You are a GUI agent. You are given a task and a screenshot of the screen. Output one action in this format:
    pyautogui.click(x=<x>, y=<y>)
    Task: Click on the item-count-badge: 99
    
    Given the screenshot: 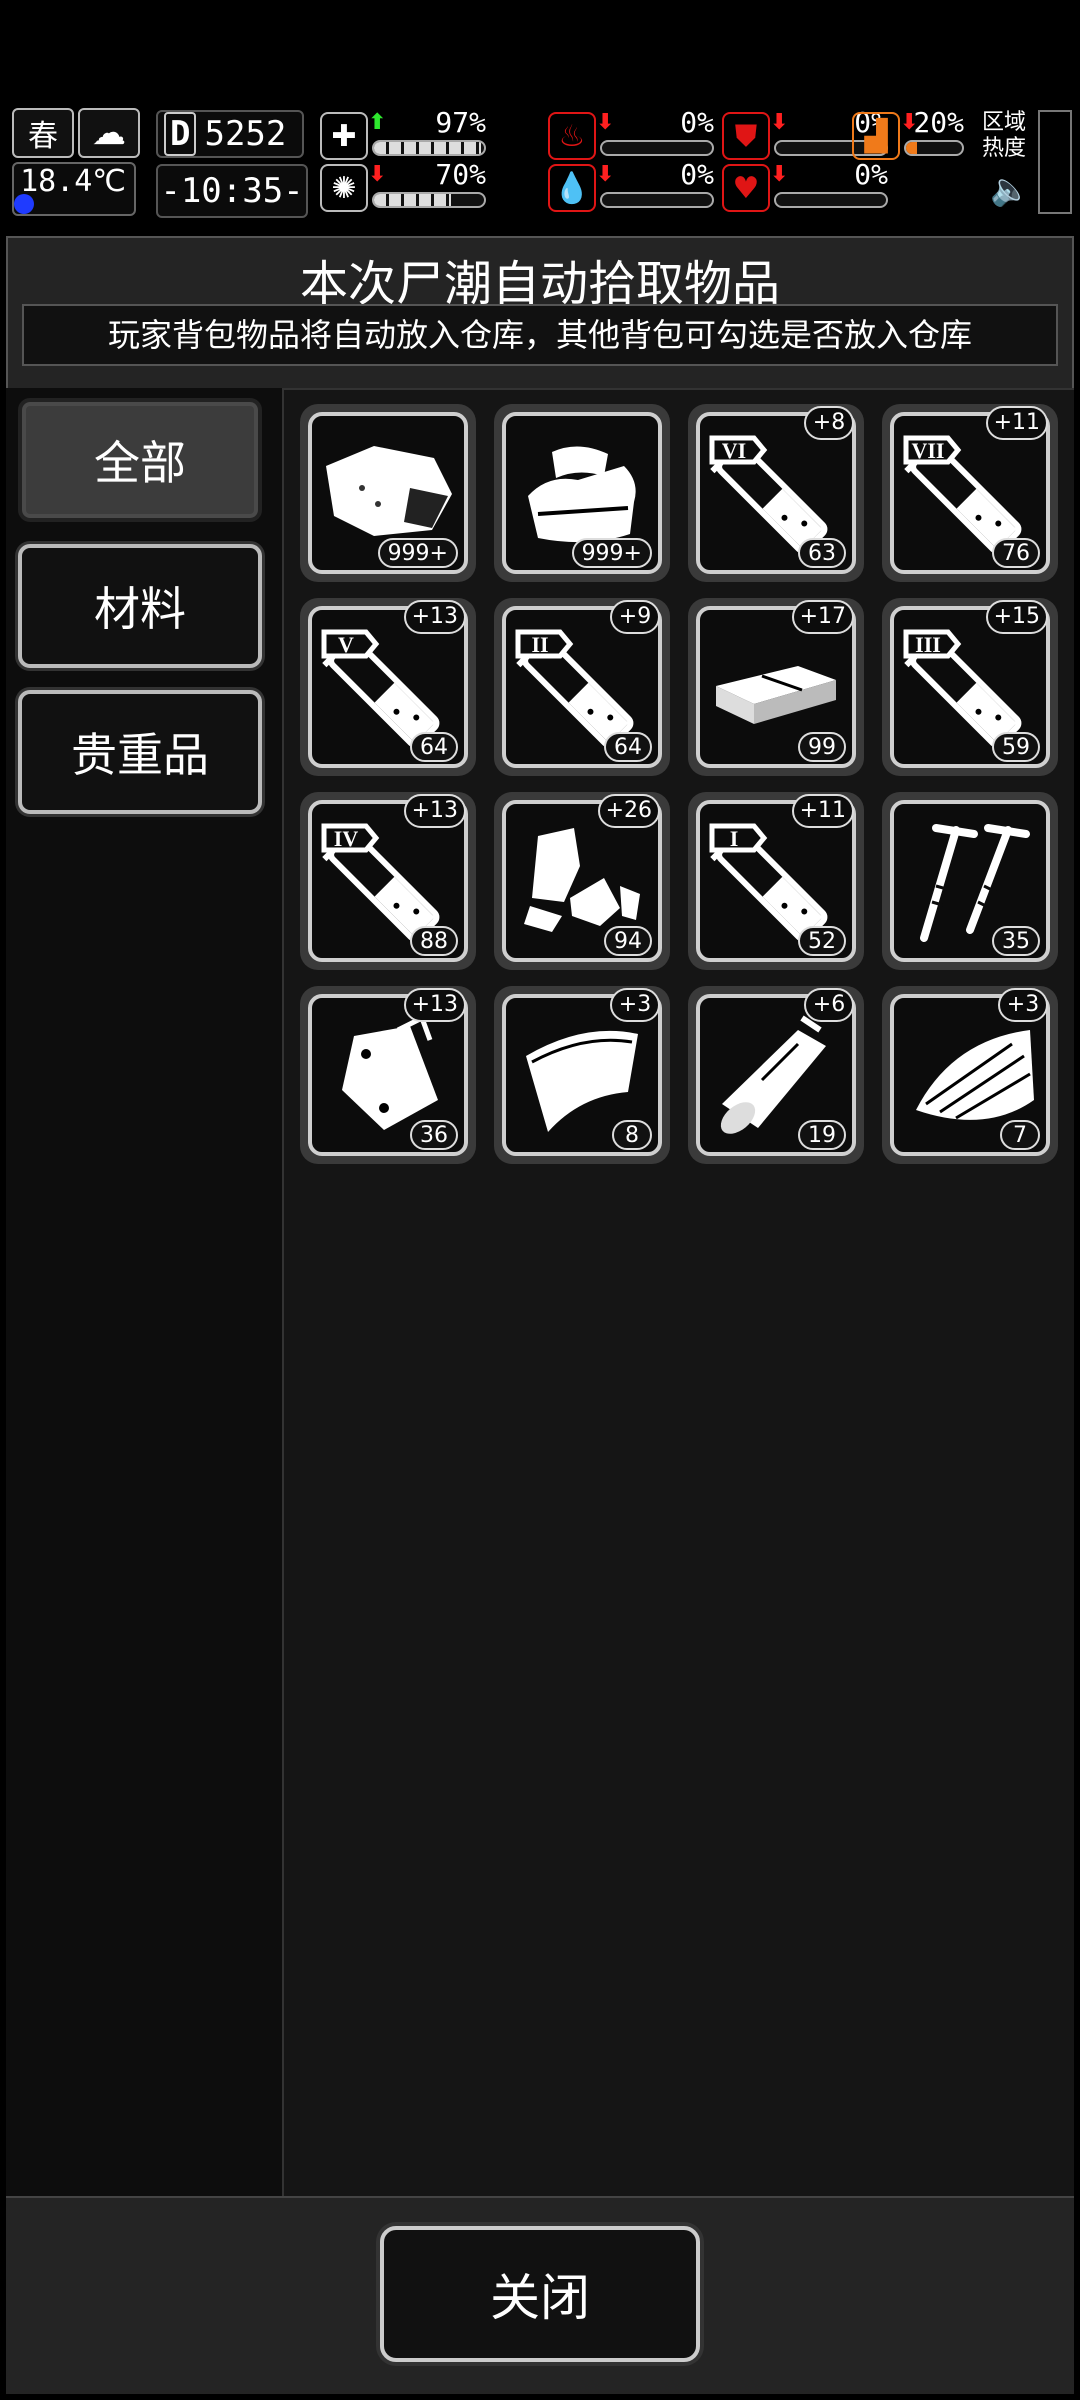 What is the action you would take?
    pyautogui.click(x=822, y=747)
    